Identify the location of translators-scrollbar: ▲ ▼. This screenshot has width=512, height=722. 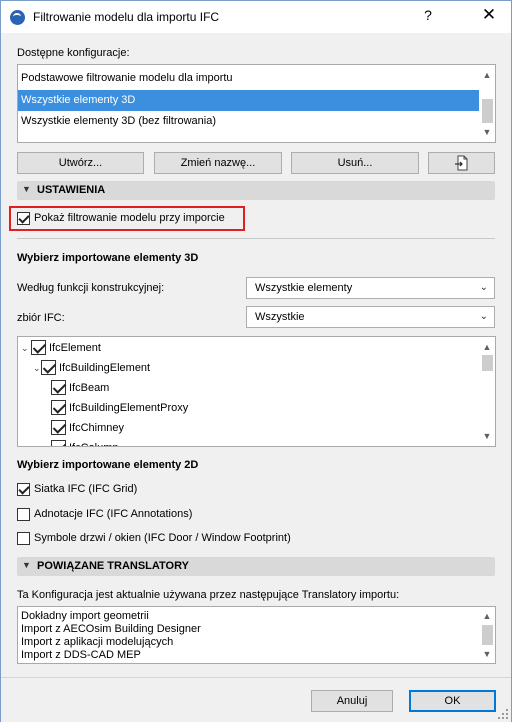
(487, 635).